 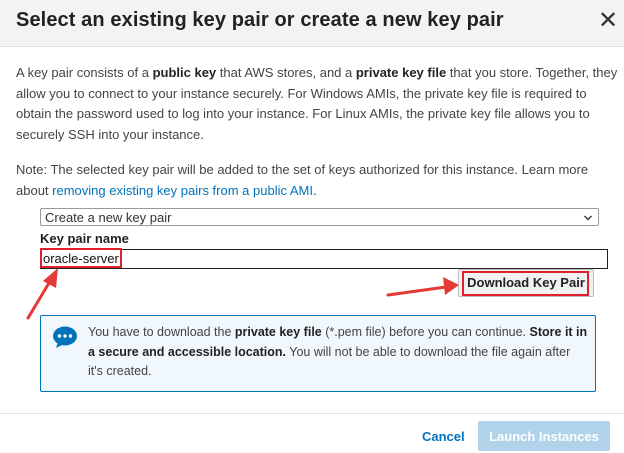 What do you see at coordinates (84, 238) in the screenshot?
I see `key-pair-name-label: Key pair name` at bounding box center [84, 238].